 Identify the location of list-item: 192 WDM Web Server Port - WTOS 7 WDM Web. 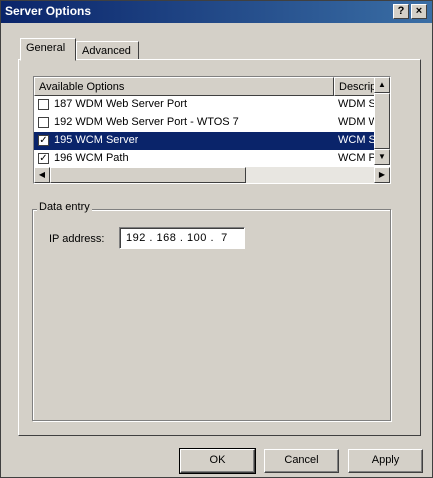
(206, 123).